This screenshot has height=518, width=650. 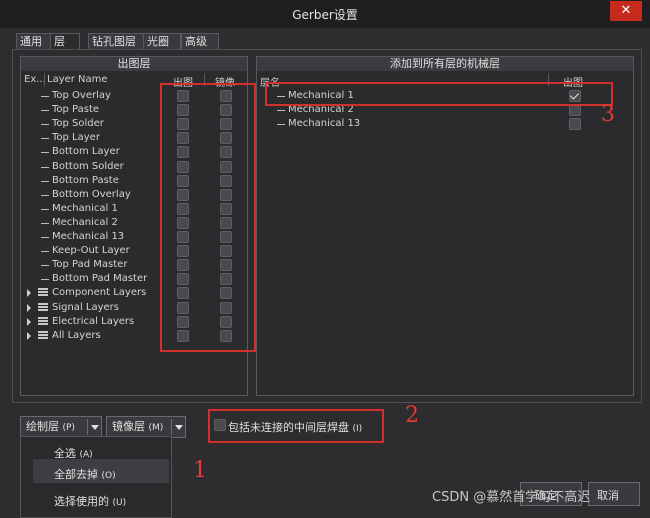 What do you see at coordinates (93, 321) in the screenshot?
I see `layer-name: Electrical Layers` at bounding box center [93, 321].